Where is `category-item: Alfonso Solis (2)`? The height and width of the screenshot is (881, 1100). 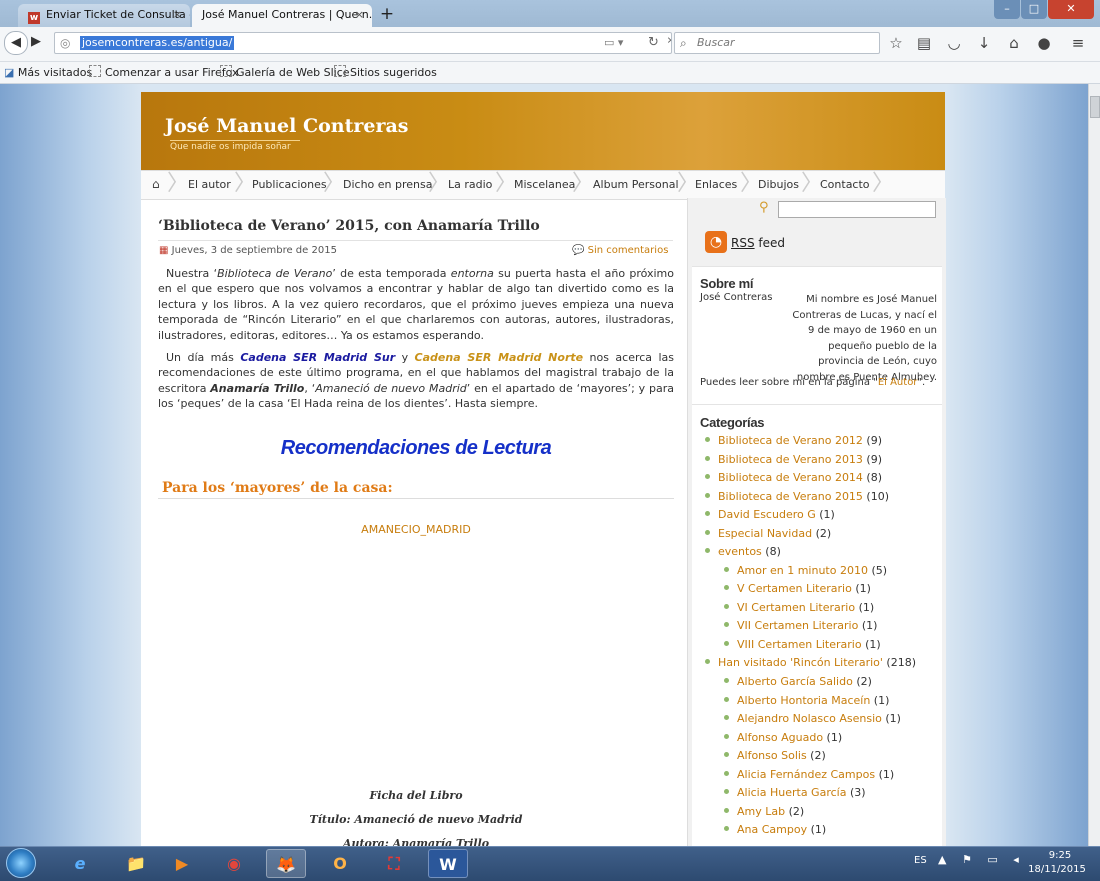
category-item: Alfonso Solis (2) is located at coordinates (775, 755).